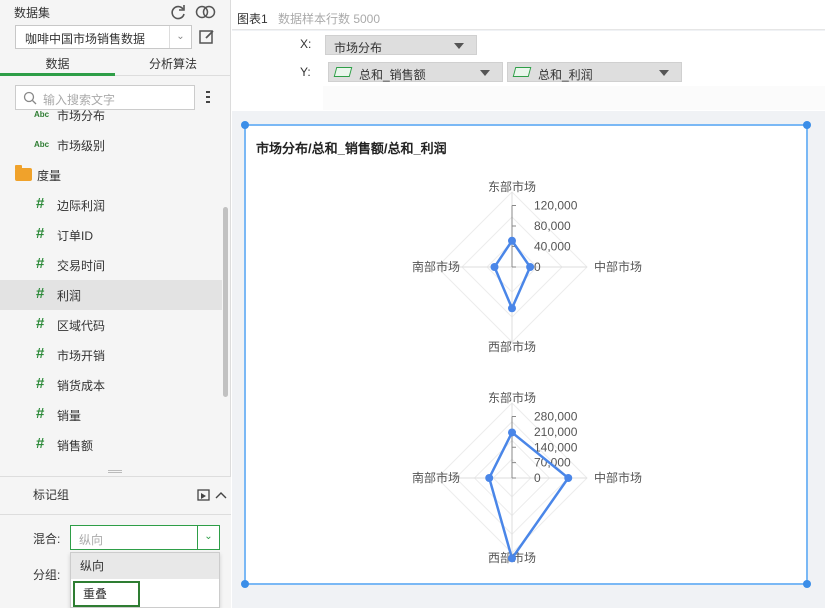 The width and height of the screenshot is (825, 608). Describe the element at coordinates (23, 173) in the screenshot. I see `folder-icon` at that location.